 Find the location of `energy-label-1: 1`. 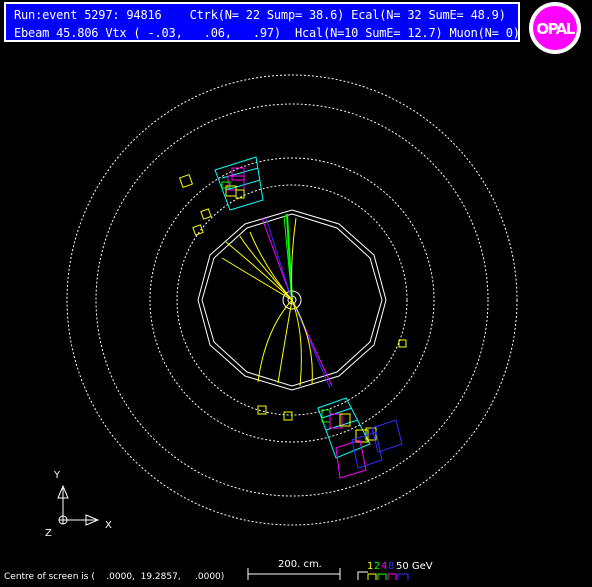

energy-label-1: 1 is located at coordinates (370, 566).